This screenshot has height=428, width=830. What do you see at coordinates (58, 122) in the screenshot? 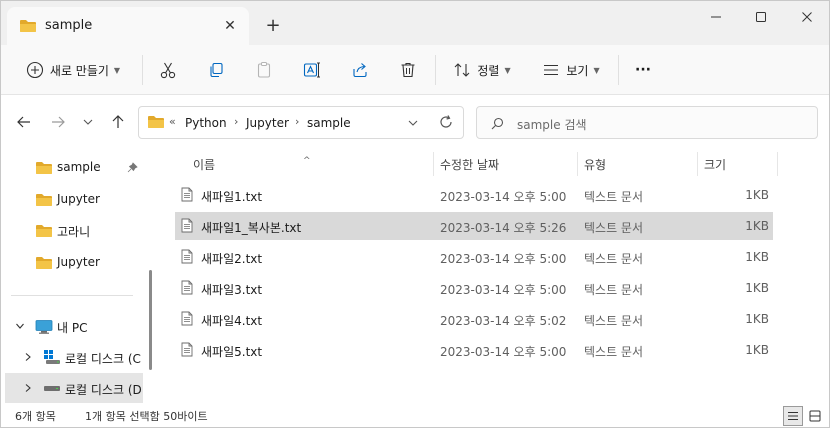
I see `forward-arrow-icon` at bounding box center [58, 122].